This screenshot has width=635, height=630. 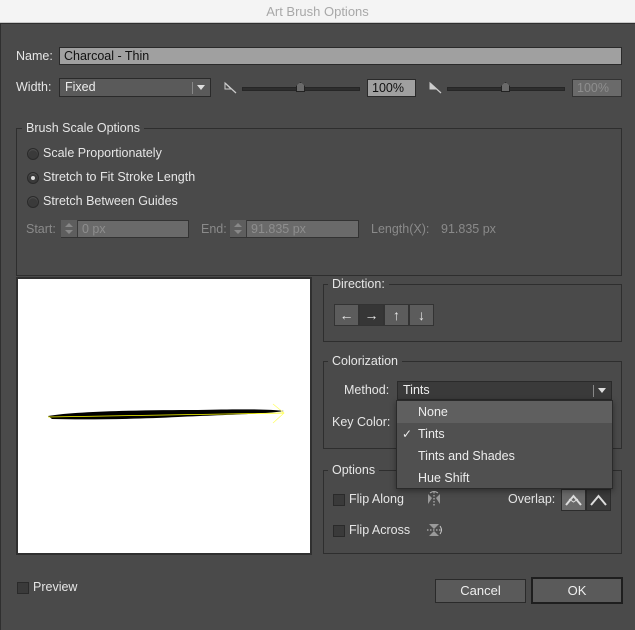 What do you see at coordinates (379, 530) in the screenshot?
I see `flip-across-label: Flip Across` at bounding box center [379, 530].